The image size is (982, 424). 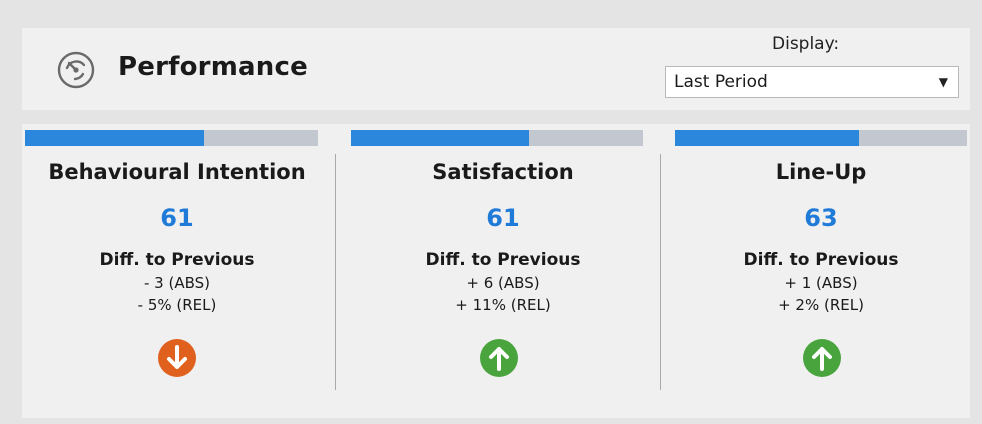 What do you see at coordinates (806, 44) in the screenshot?
I see `display-label: Display:` at bounding box center [806, 44].